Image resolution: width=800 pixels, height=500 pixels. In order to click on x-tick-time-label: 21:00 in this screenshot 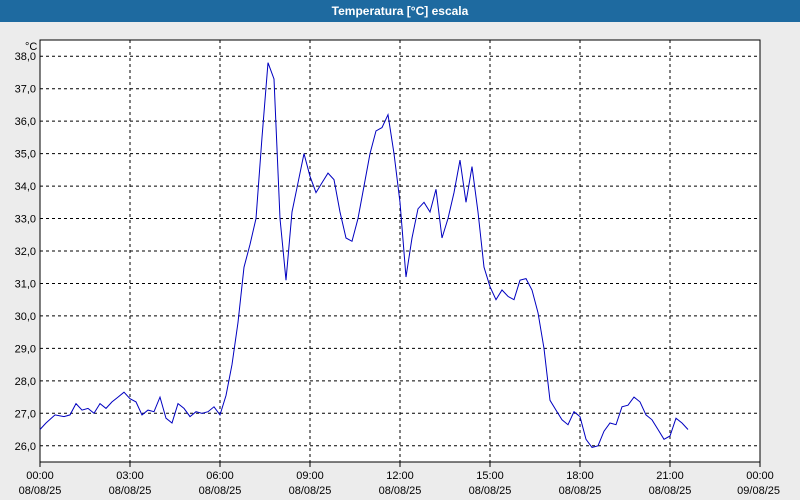, I will do `click(670, 476)`.